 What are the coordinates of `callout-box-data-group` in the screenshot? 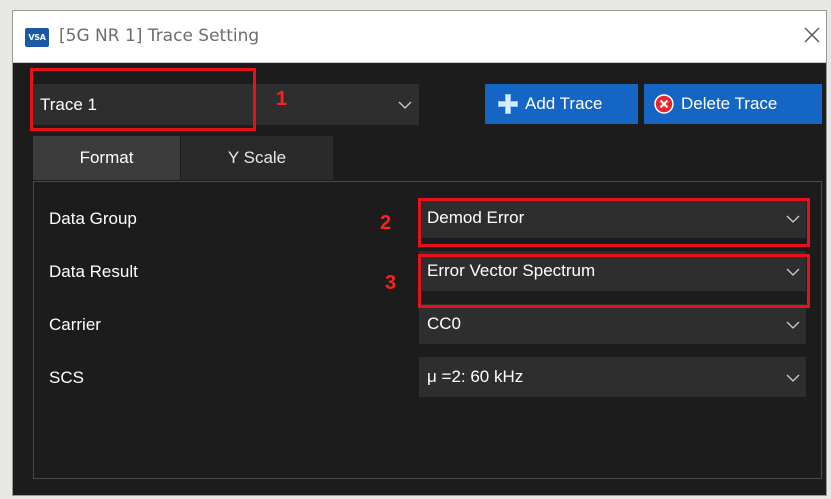 It's located at (614, 222).